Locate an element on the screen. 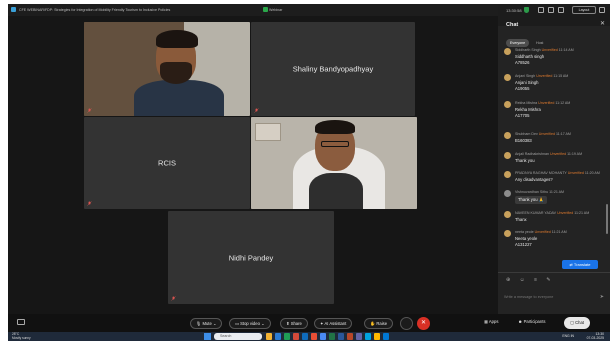 The image size is (610, 341). video-tile-participant-3: RCIS is located at coordinates (167, 163).